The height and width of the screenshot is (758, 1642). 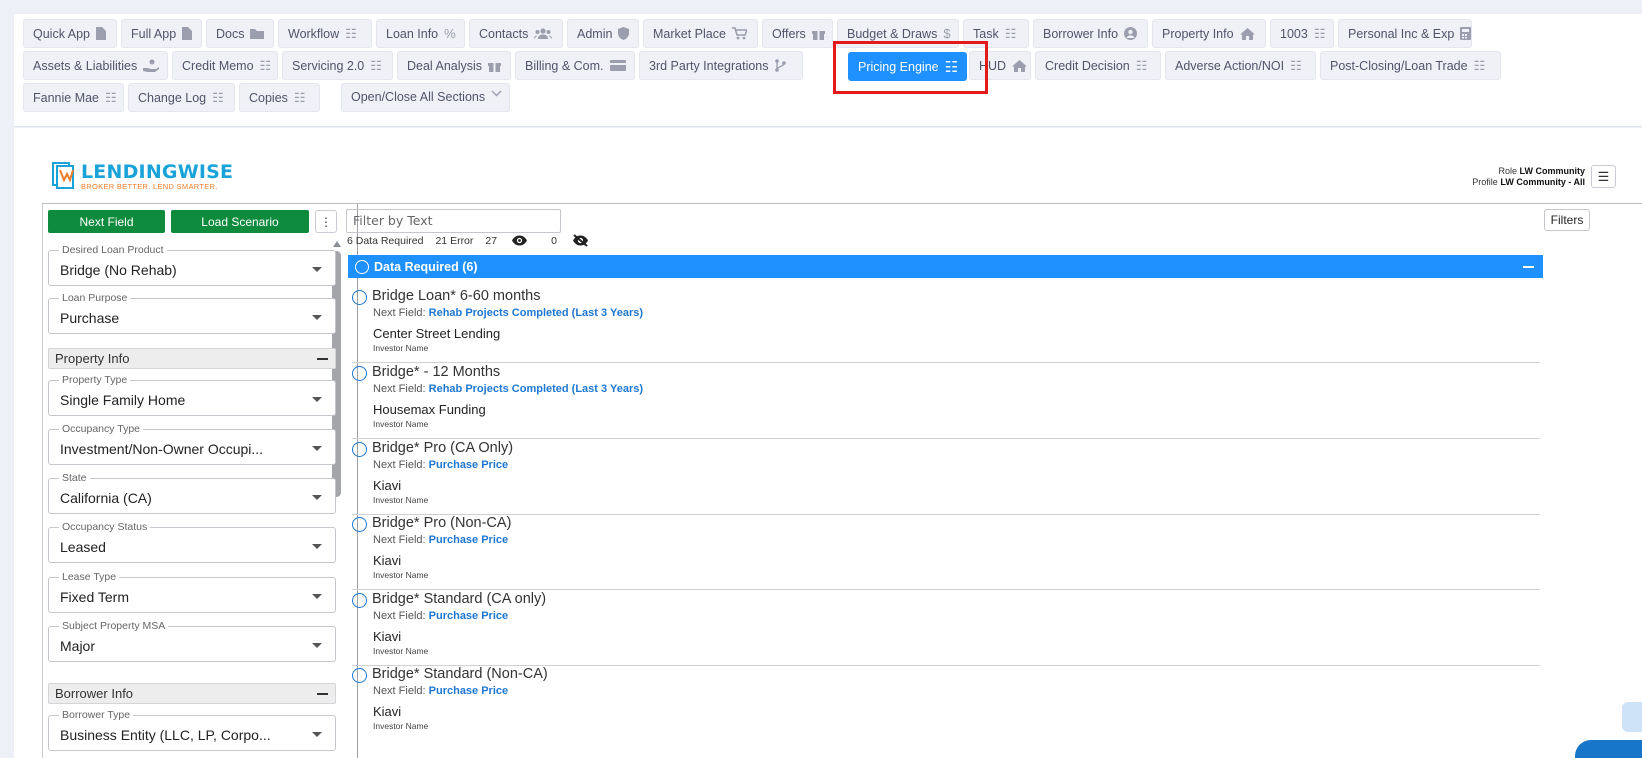 I want to click on hamburger-menu-button: ☰, so click(x=1603, y=176).